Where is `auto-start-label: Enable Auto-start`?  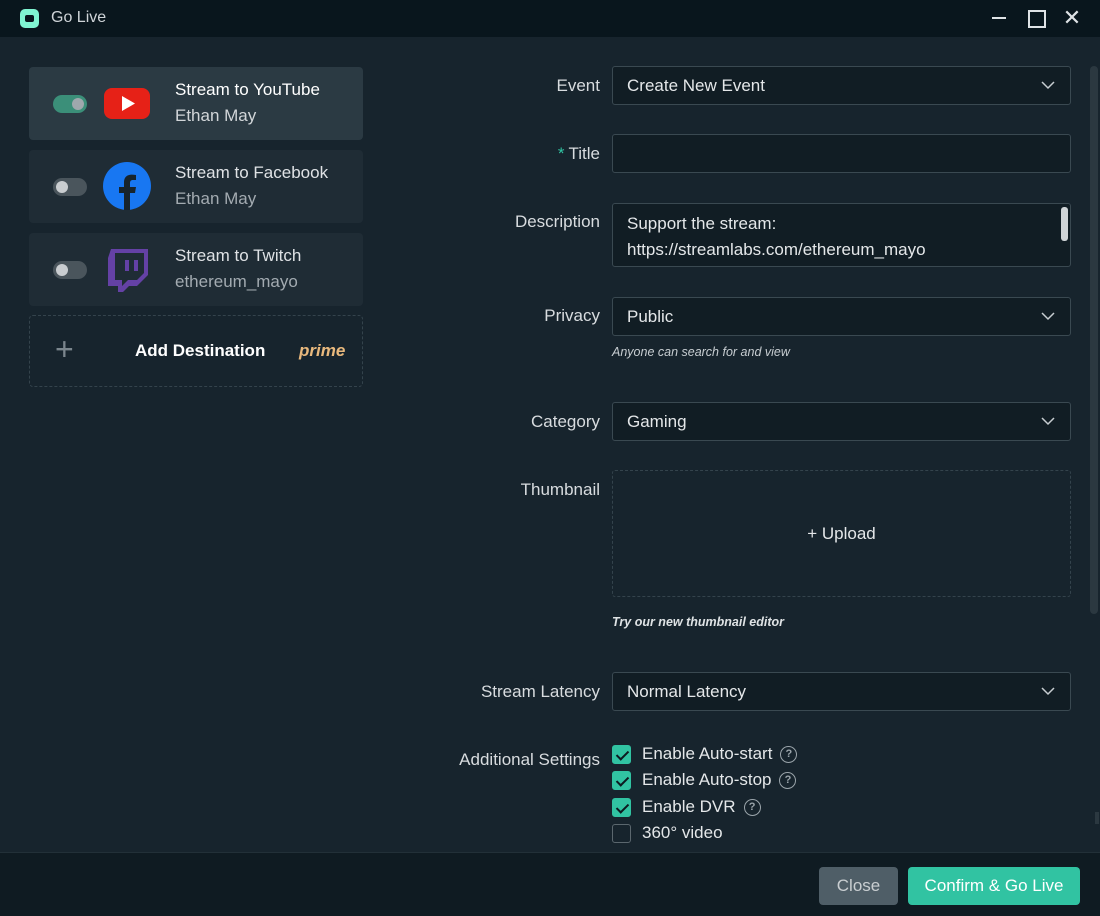
auto-start-label: Enable Auto-start is located at coordinates (707, 753).